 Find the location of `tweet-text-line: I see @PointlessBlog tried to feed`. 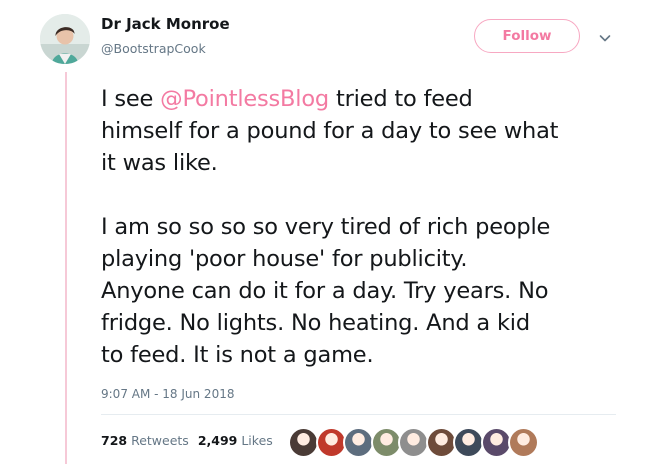

tweet-text-line: I see @PointlessBlog tried to feed is located at coordinates (368, 99).